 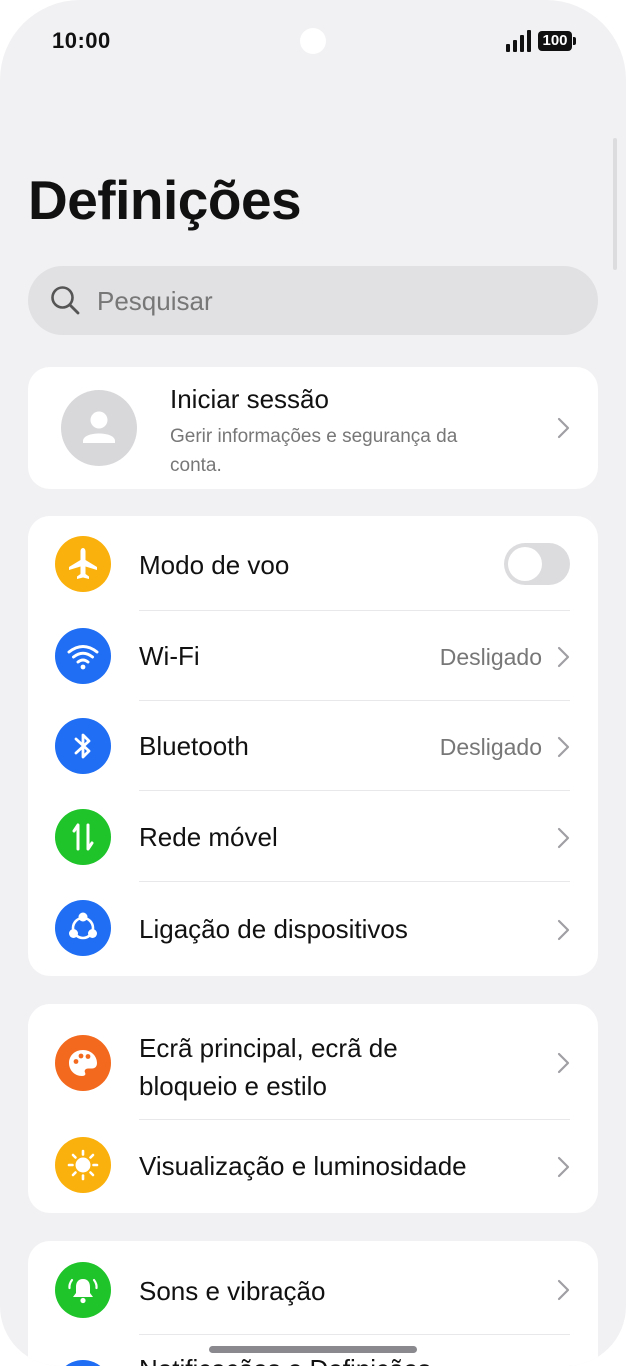 What do you see at coordinates (165, 200) in the screenshot?
I see `page-title: Definições` at bounding box center [165, 200].